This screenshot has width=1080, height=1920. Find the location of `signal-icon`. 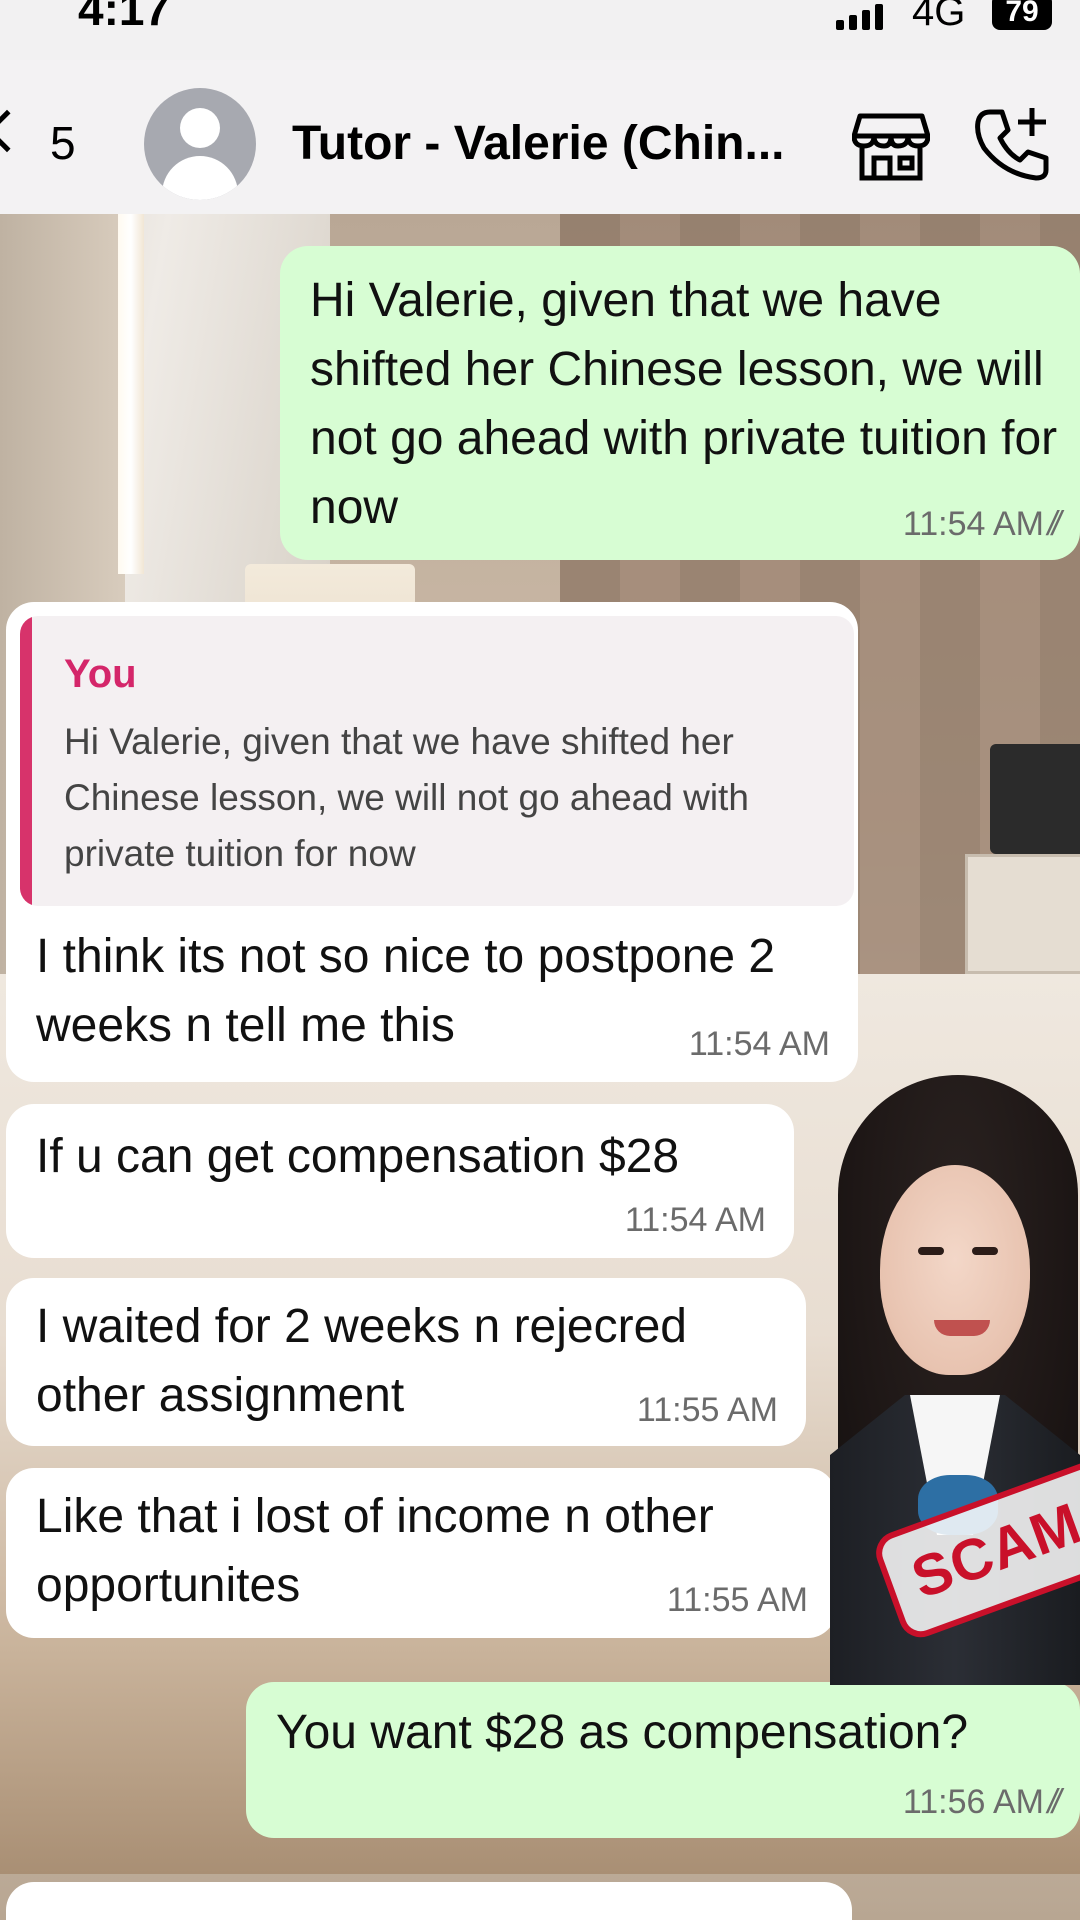

signal-icon is located at coordinates (859, 17).